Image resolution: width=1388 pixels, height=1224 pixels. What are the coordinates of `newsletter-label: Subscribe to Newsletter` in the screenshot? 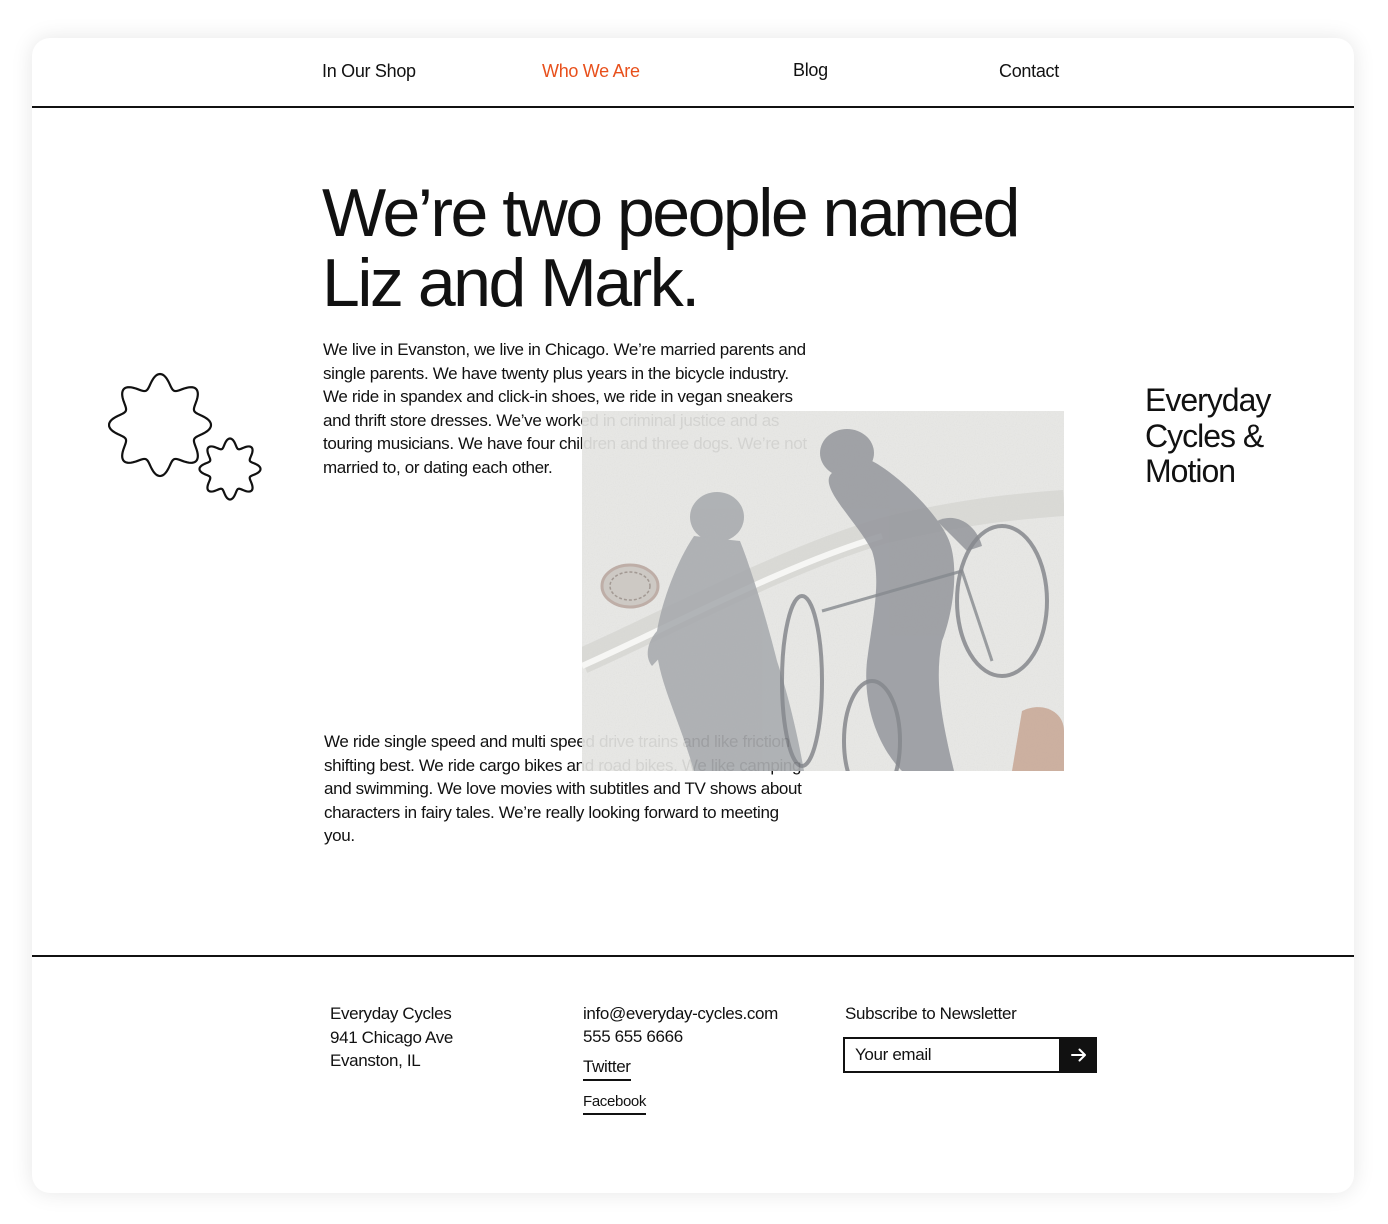 It's located at (931, 1013).